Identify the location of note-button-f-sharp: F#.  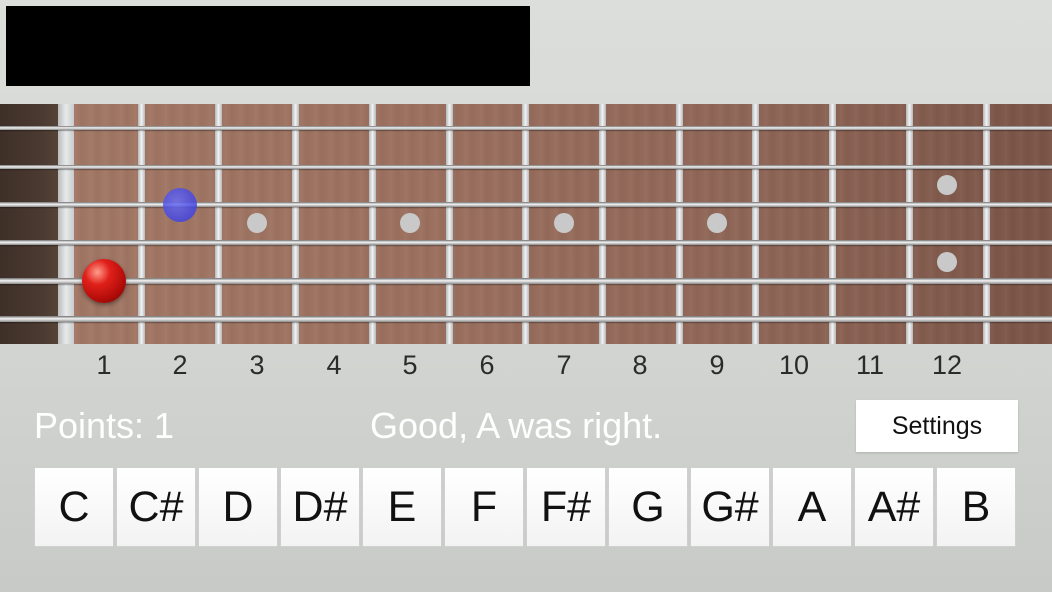
(566, 507).